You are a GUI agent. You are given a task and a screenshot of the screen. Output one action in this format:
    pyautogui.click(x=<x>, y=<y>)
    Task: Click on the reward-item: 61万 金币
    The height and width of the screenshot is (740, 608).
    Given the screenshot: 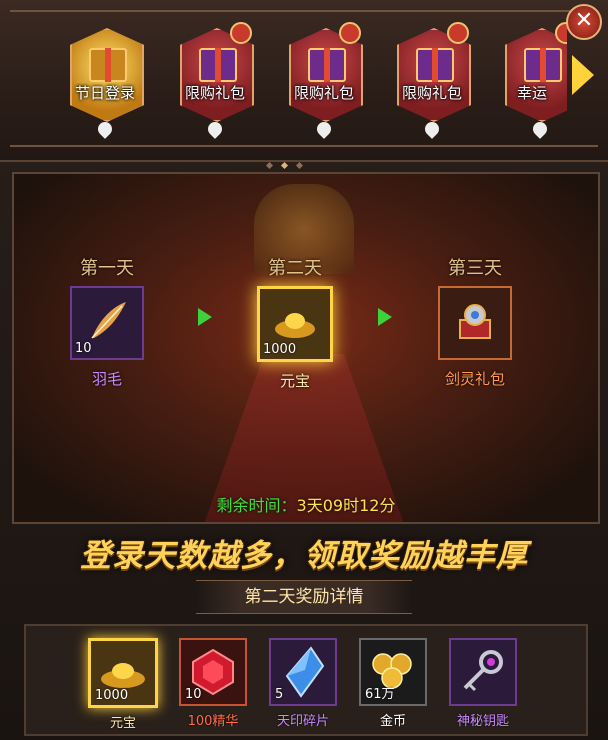 What is the action you would take?
    pyautogui.click(x=393, y=683)
    